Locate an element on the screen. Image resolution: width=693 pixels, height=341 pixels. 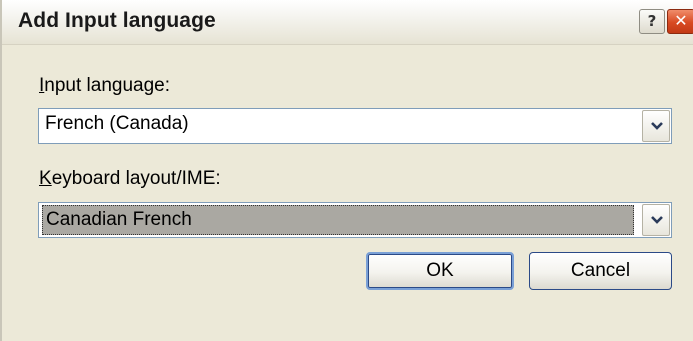
keyboard-layout-select: Canadian French is located at coordinates (355, 220).